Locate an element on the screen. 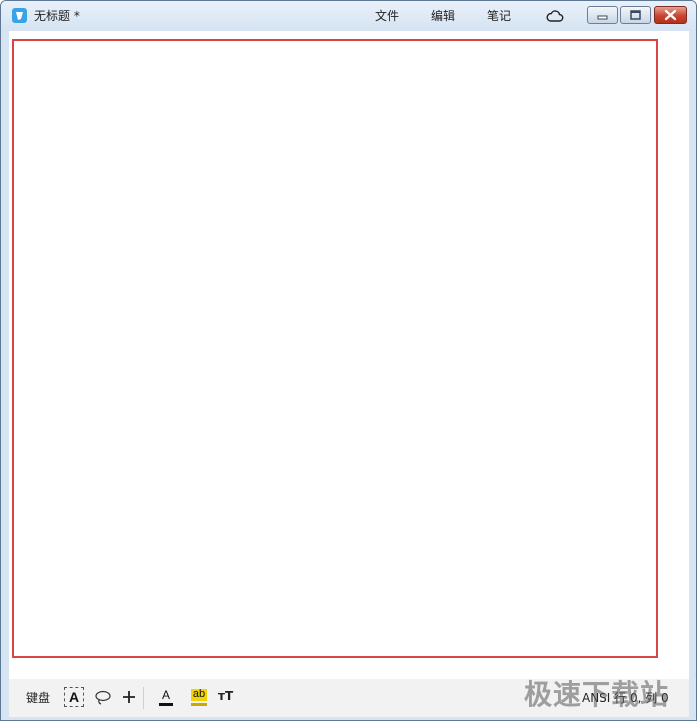 The image size is (697, 721). app-logo-icon is located at coordinates (19, 15).